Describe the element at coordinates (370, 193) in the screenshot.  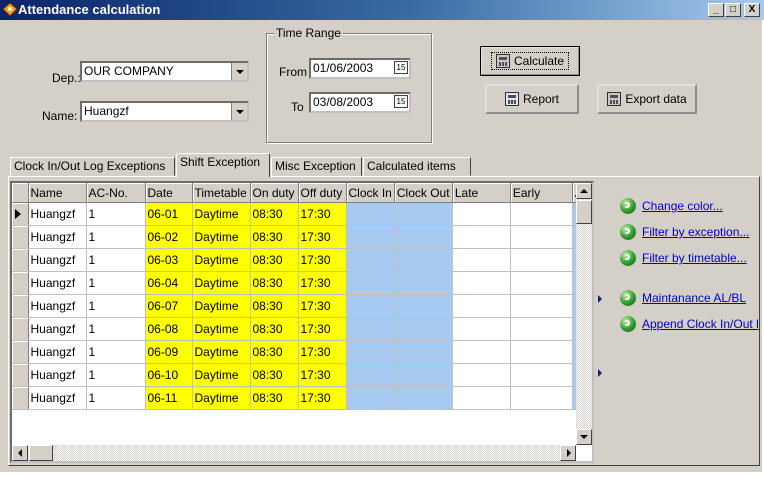
I see `col-header-clock-in: Clock In` at that location.